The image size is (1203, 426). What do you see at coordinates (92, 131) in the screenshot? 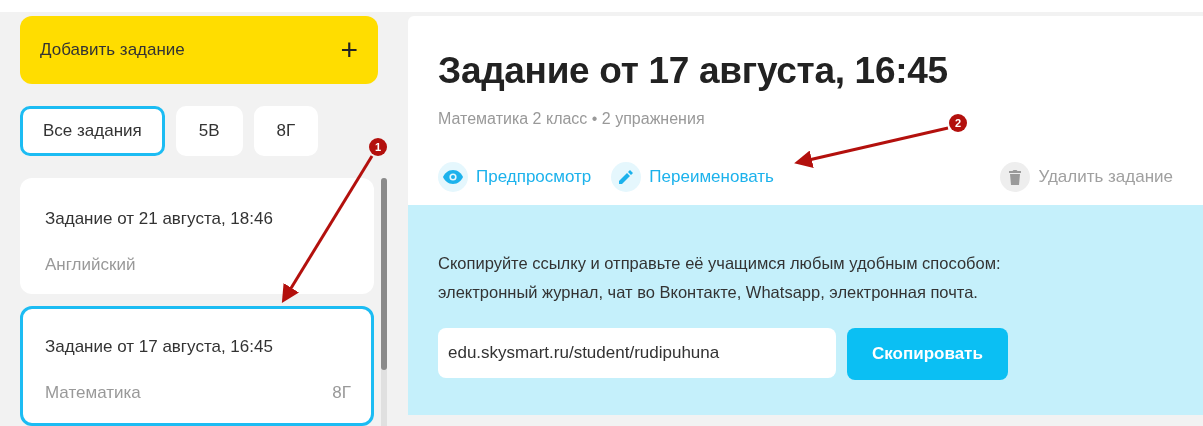
I see `filter-tab: Все задания` at bounding box center [92, 131].